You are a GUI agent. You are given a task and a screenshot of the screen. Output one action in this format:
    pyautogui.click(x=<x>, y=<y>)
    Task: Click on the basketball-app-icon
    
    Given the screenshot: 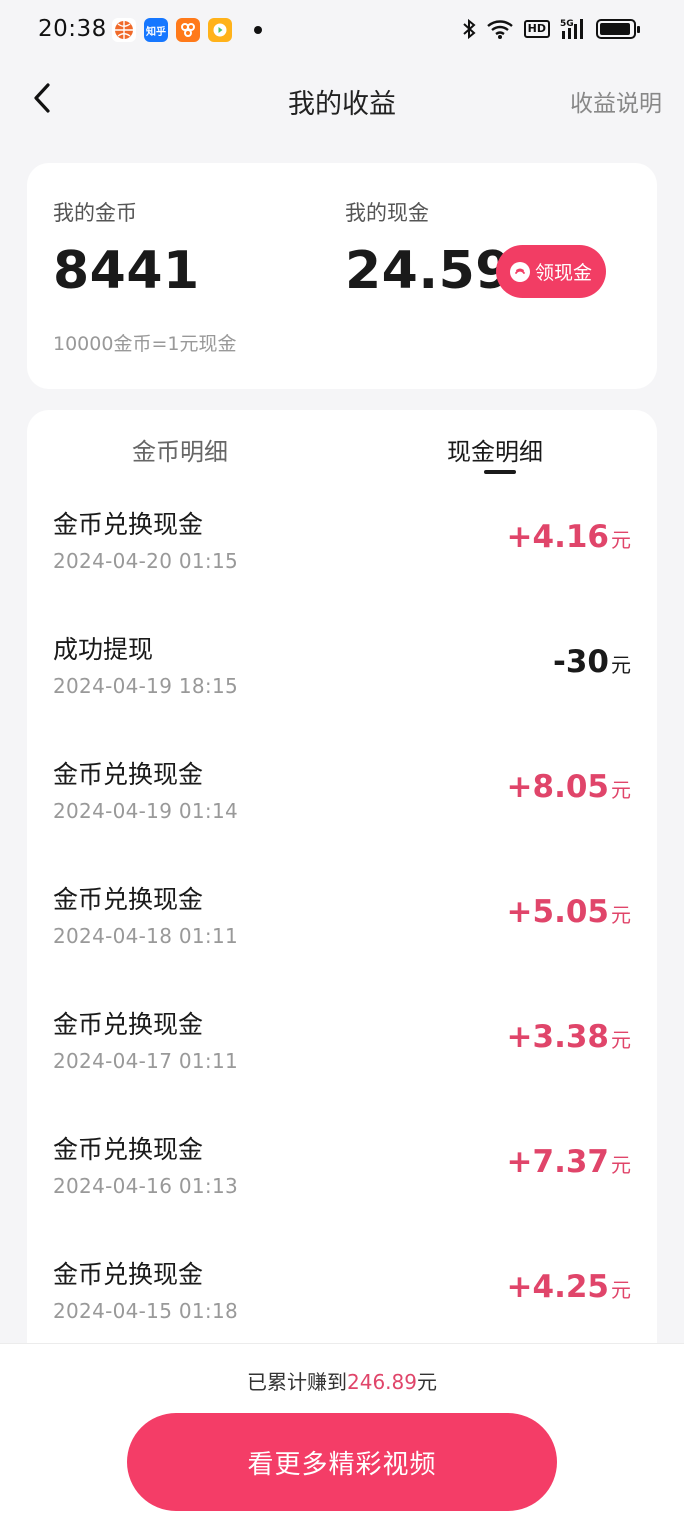 What is the action you would take?
    pyautogui.click(x=124, y=30)
    